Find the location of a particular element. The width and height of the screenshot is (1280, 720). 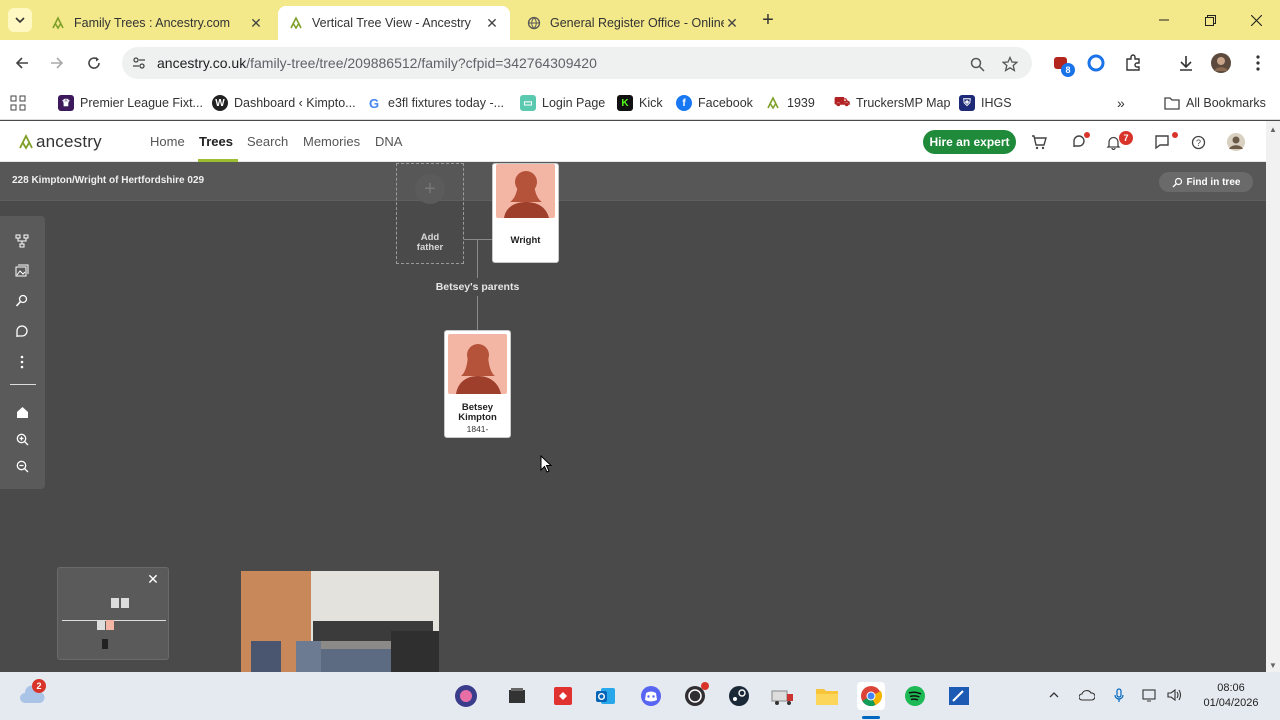

ancestry-logo: ancestry is located at coordinates (60, 142).